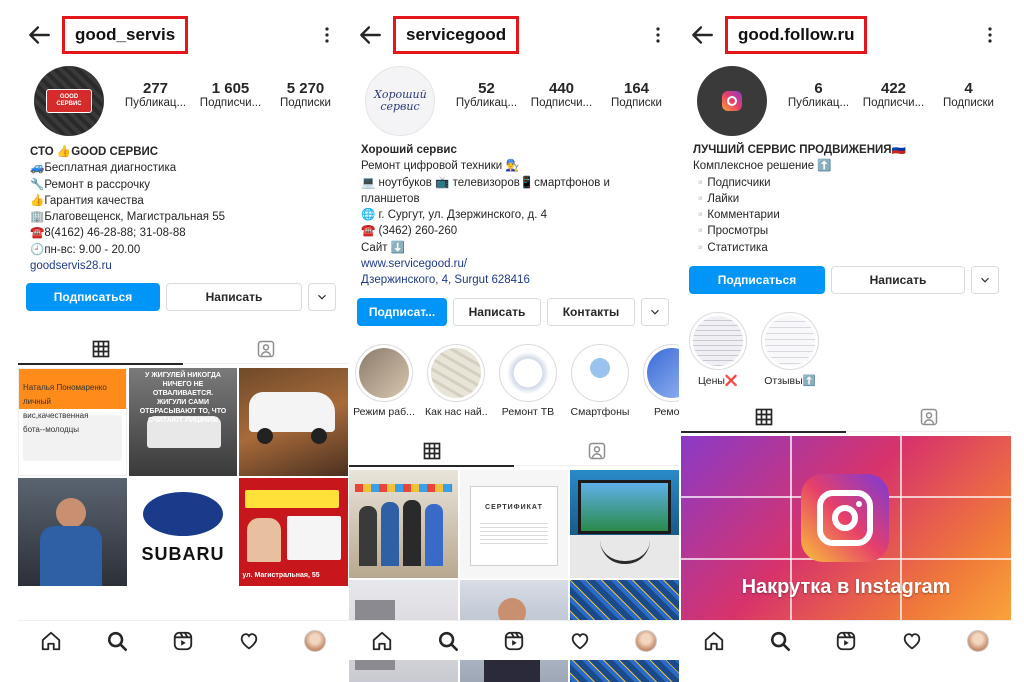 The height and width of the screenshot is (682, 1024). Describe the element at coordinates (155, 88) in the screenshot. I see `posts-value: 277` at that location.